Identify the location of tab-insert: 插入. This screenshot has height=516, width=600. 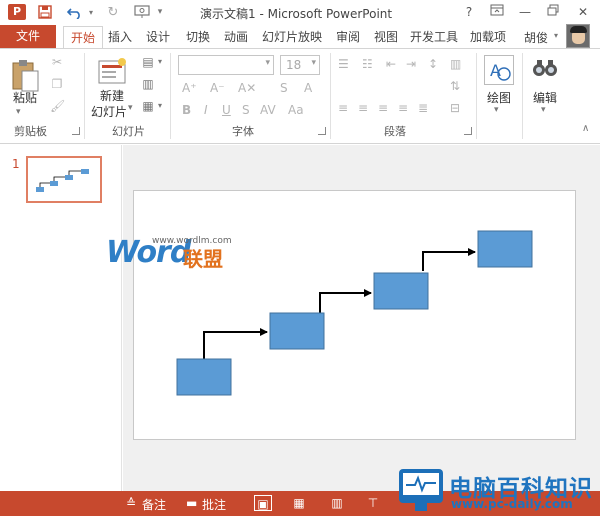
(120, 37).